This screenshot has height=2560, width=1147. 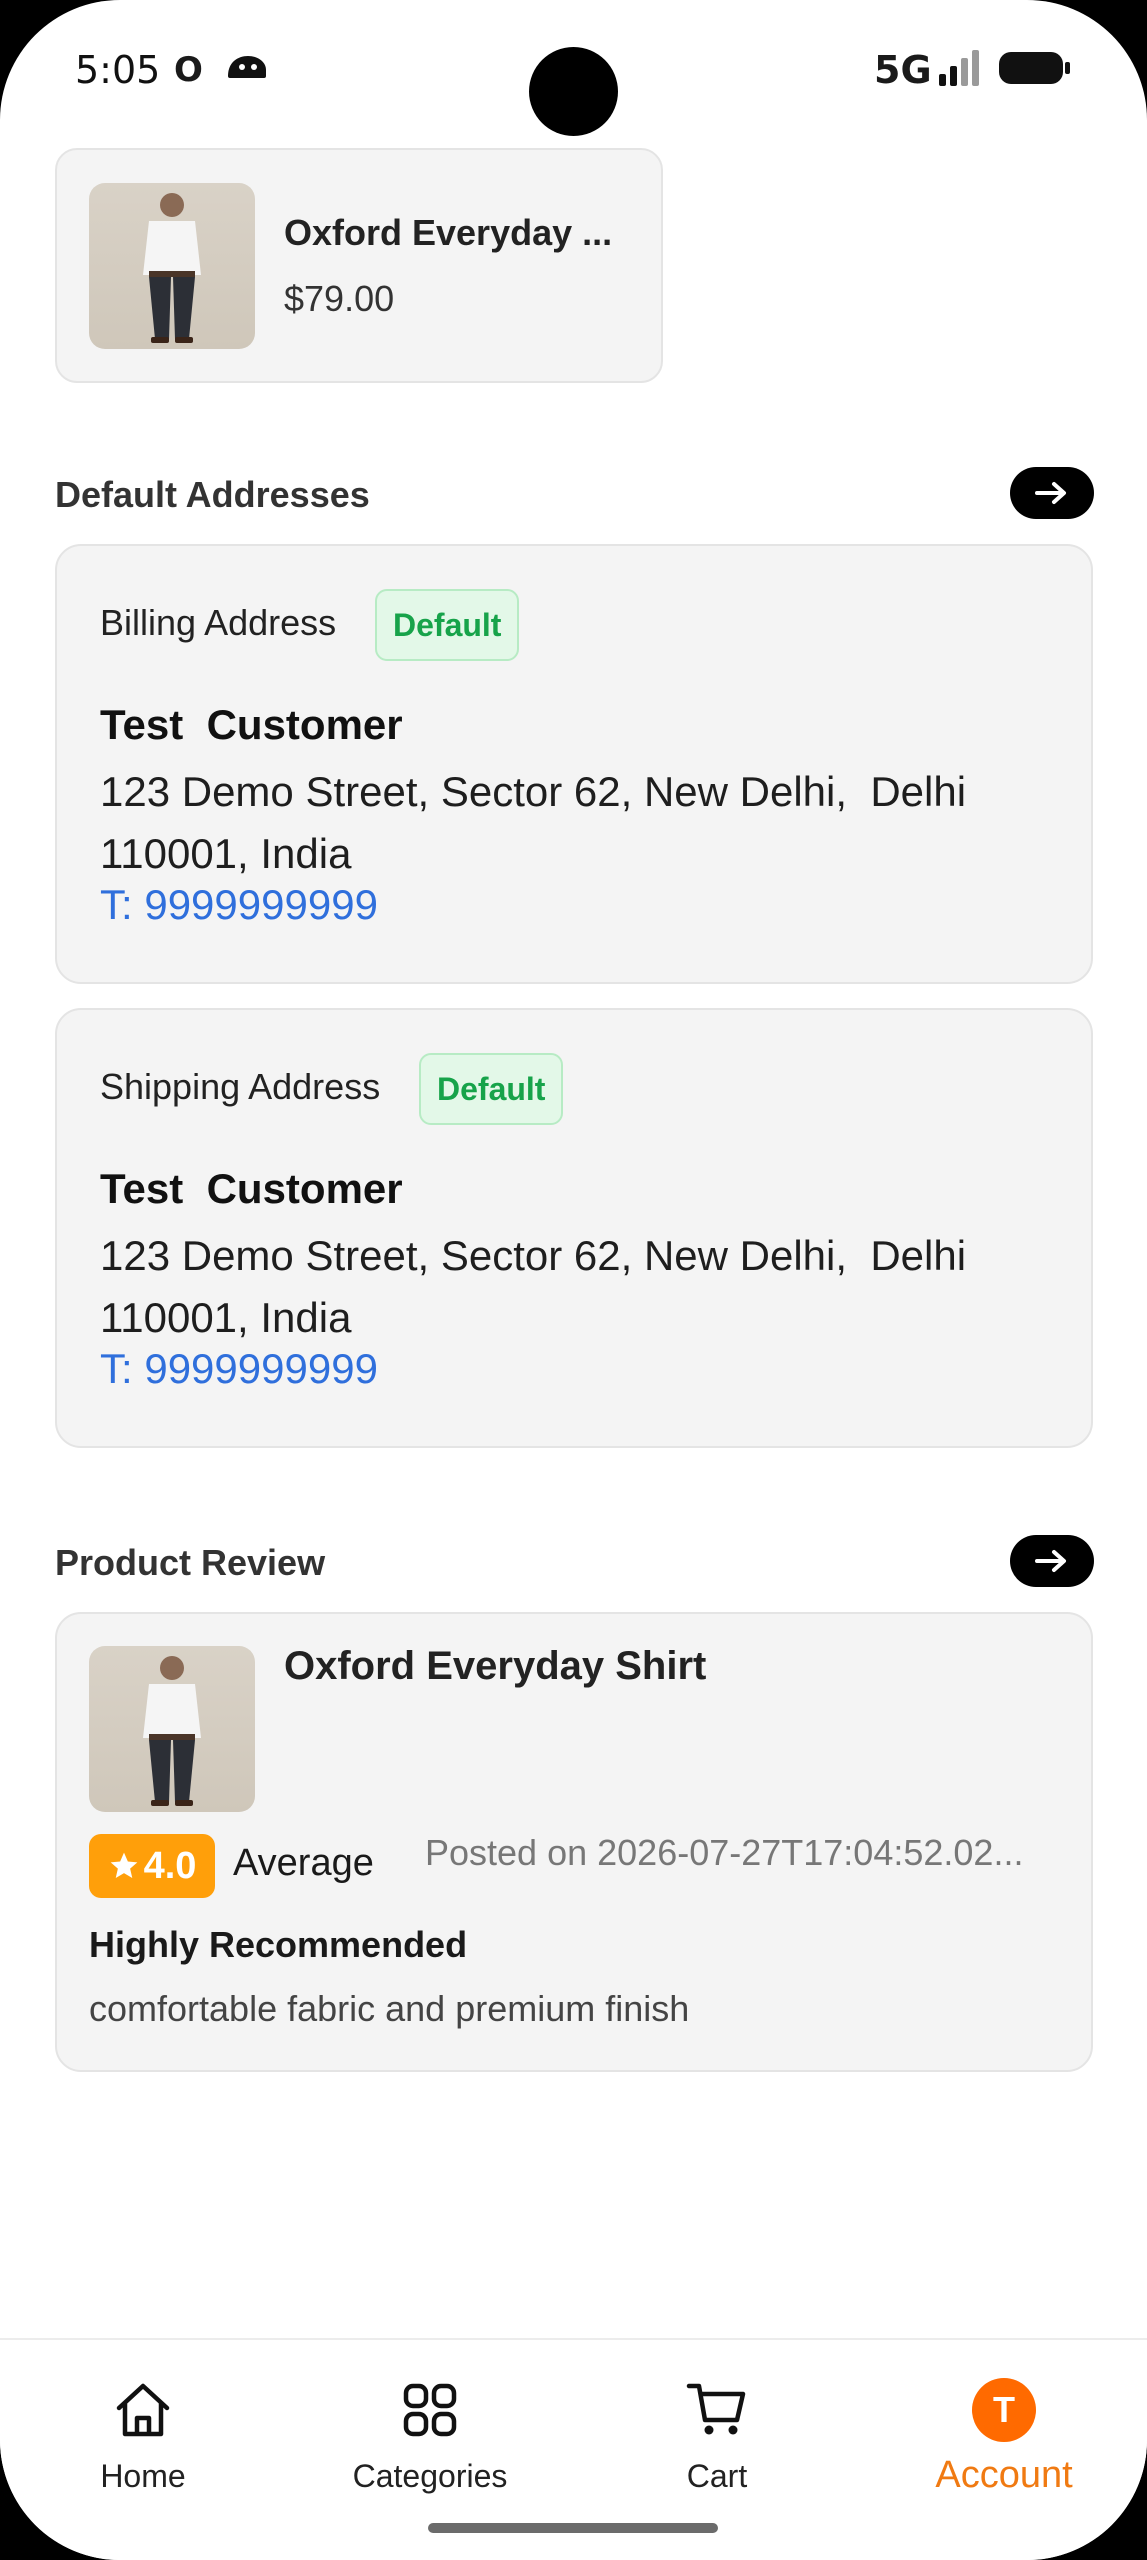 I want to click on status-bar: 5:05 O 5G, so click(x=573, y=70).